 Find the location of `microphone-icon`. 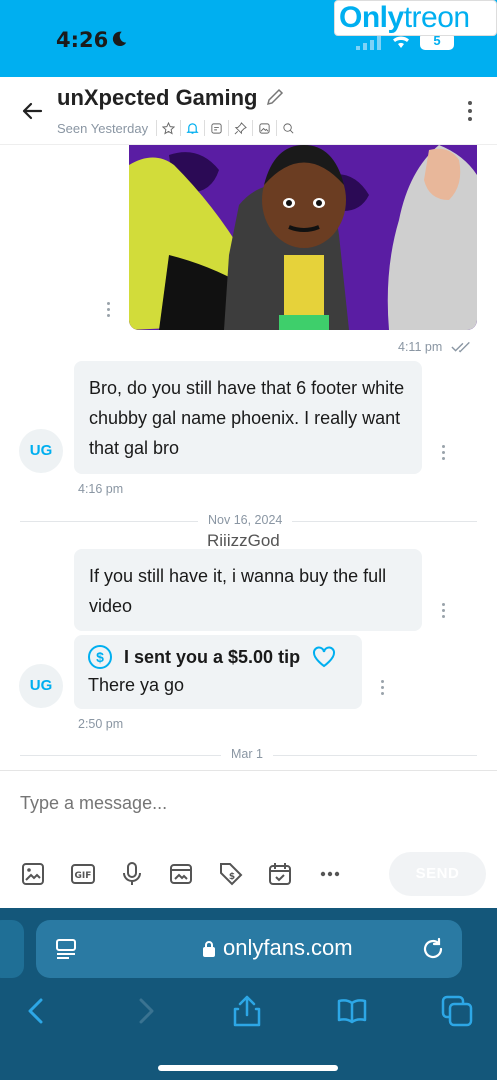

microphone-icon is located at coordinates (132, 874).